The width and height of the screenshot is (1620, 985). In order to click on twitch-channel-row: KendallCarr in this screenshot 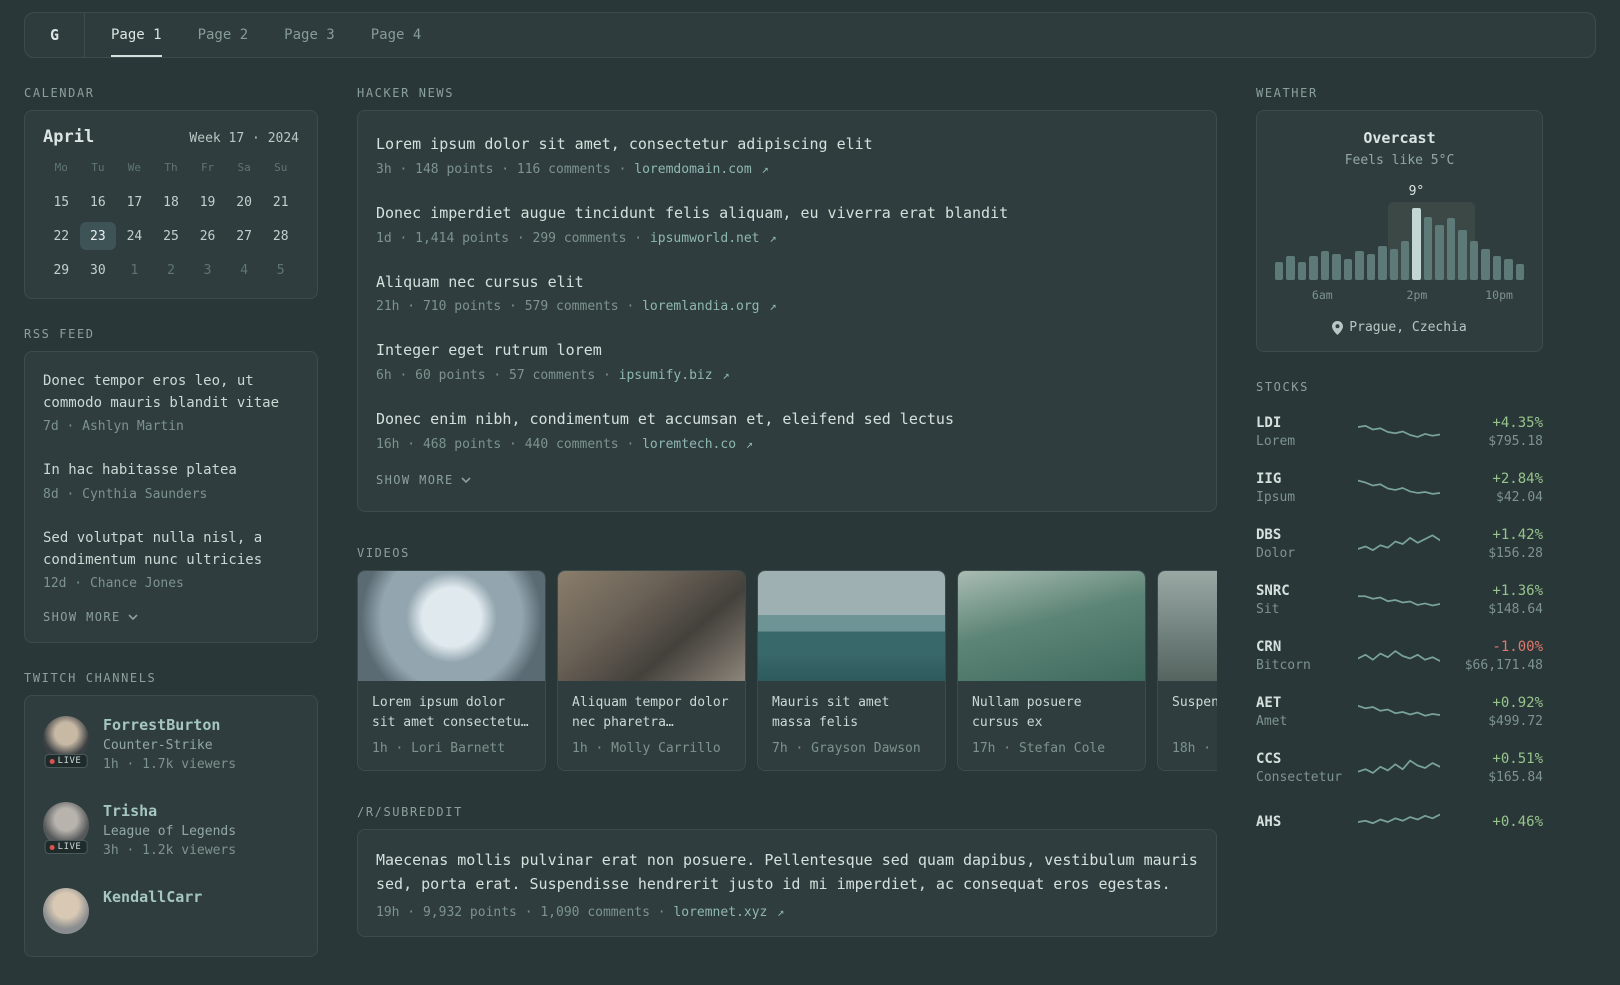, I will do `click(171, 912)`.